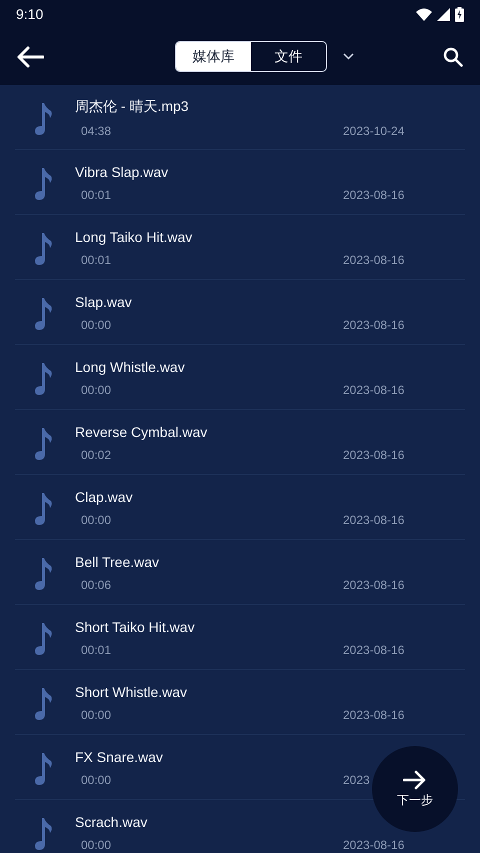  What do you see at coordinates (96, 131) in the screenshot?
I see `file-duration: 04:38` at bounding box center [96, 131].